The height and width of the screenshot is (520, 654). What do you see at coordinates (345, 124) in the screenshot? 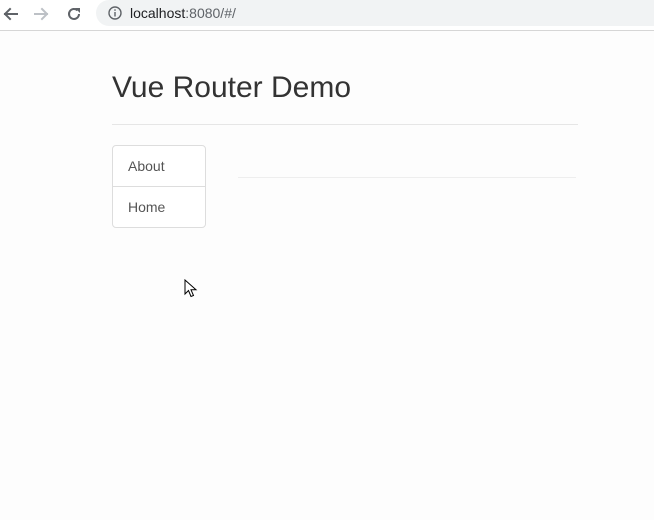
I see `title-divider` at bounding box center [345, 124].